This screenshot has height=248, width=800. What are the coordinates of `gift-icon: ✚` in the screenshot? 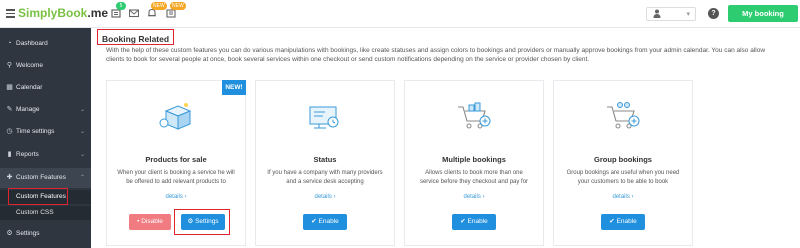 It's located at (9, 177).